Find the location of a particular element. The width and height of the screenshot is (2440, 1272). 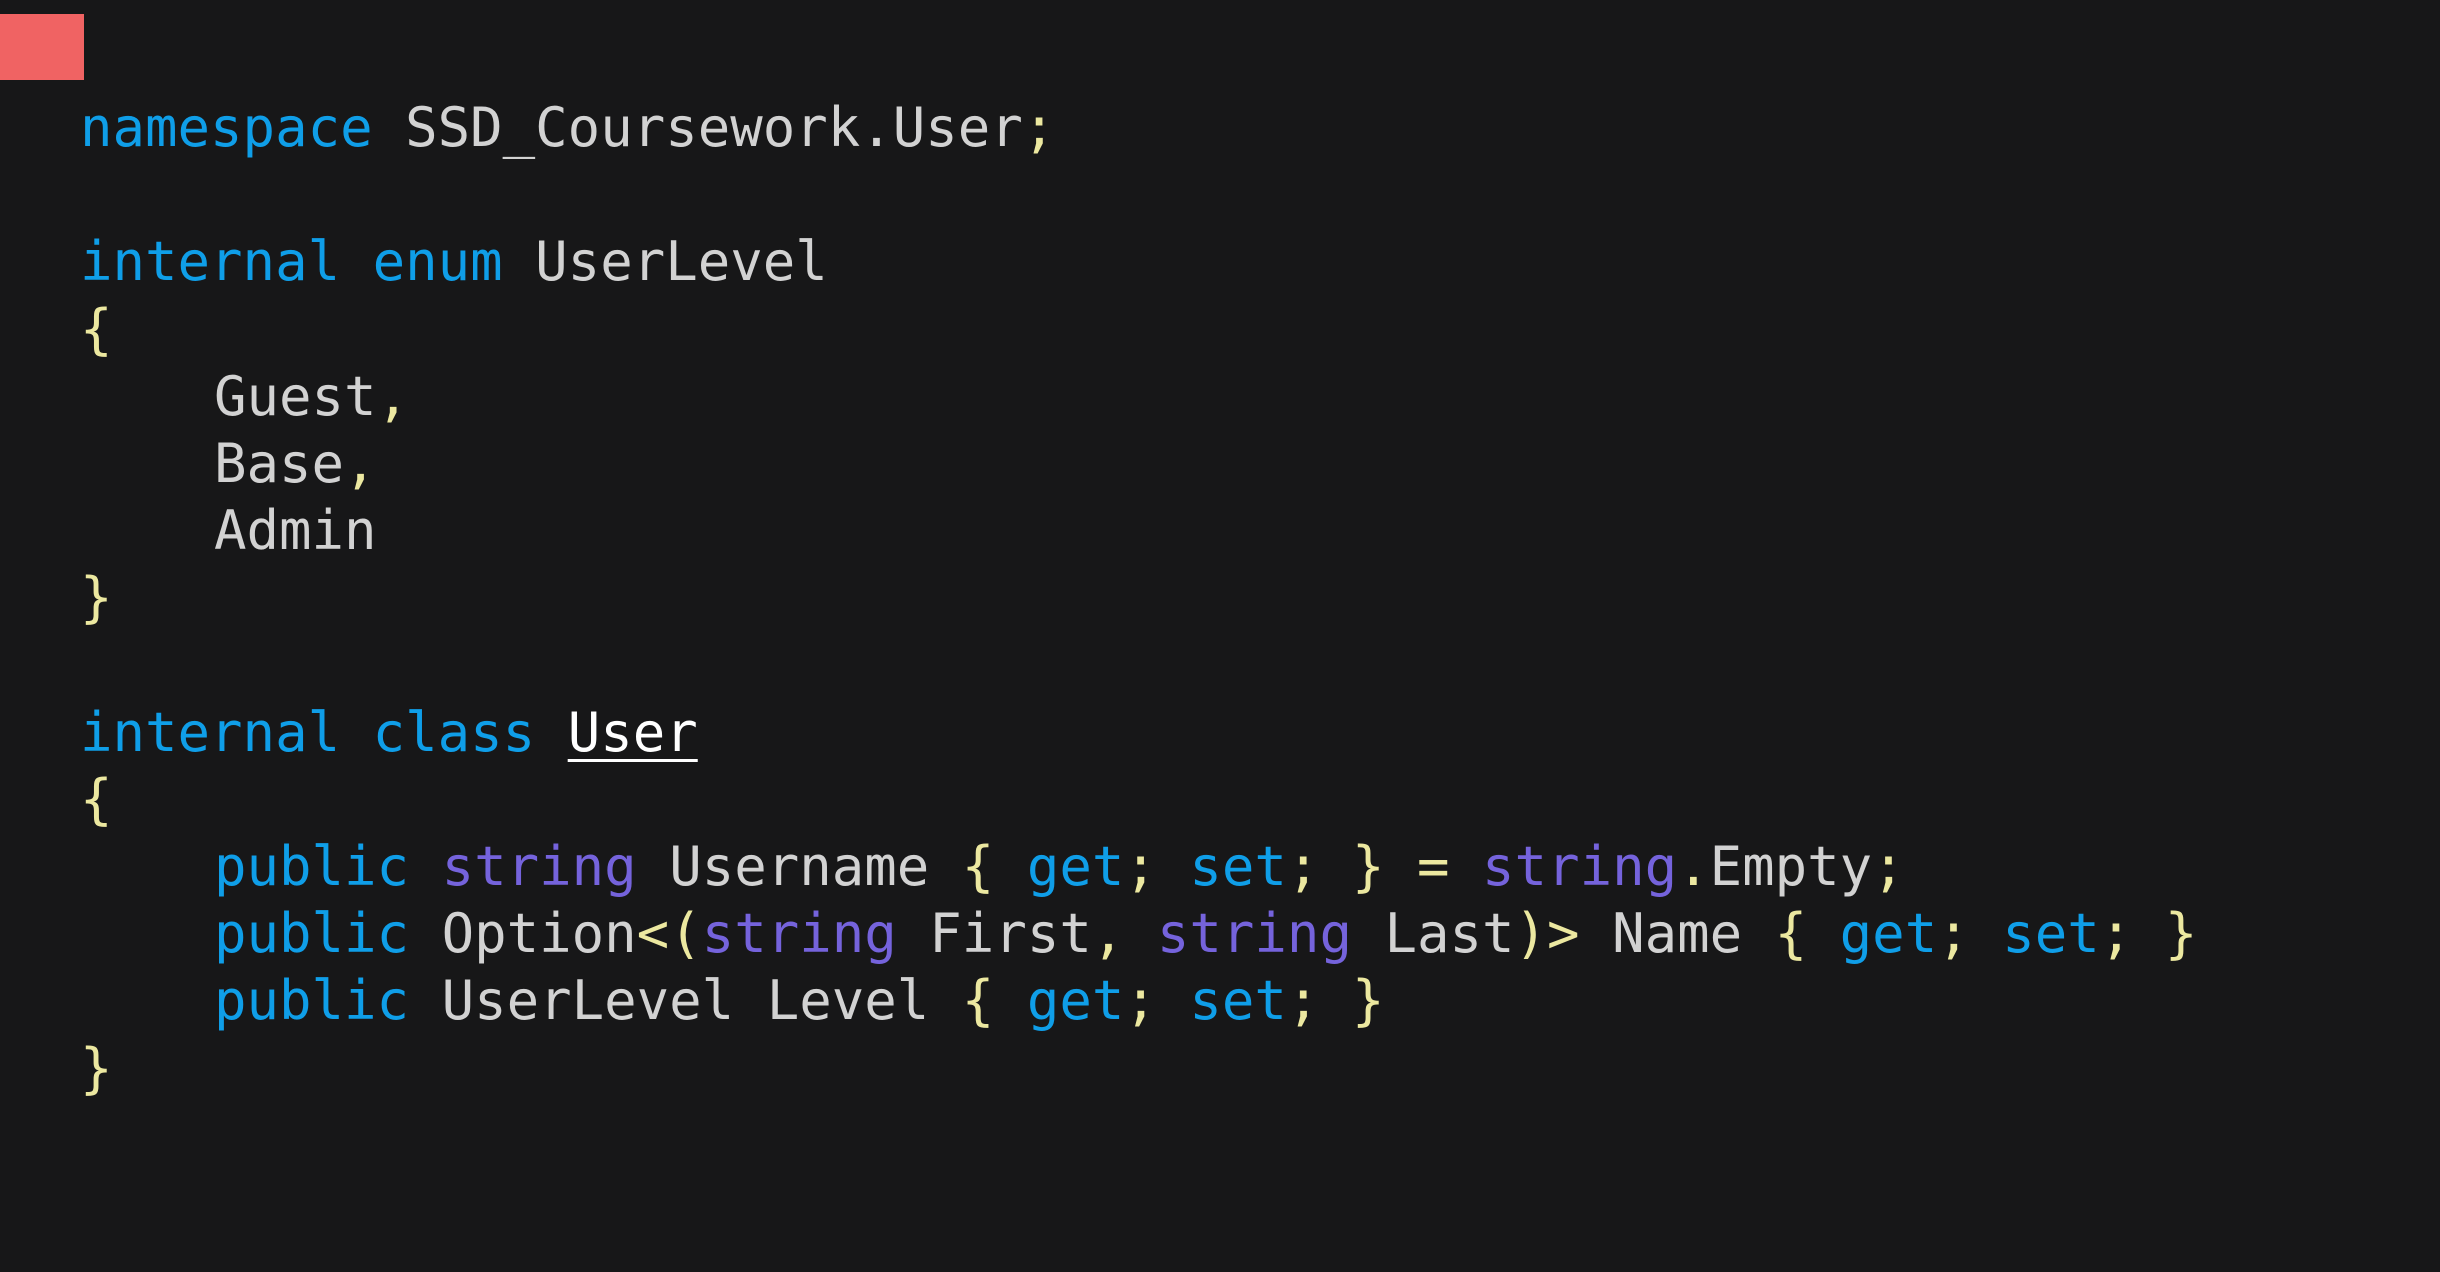

code-line-class-open: { is located at coordinates (1138, 799).